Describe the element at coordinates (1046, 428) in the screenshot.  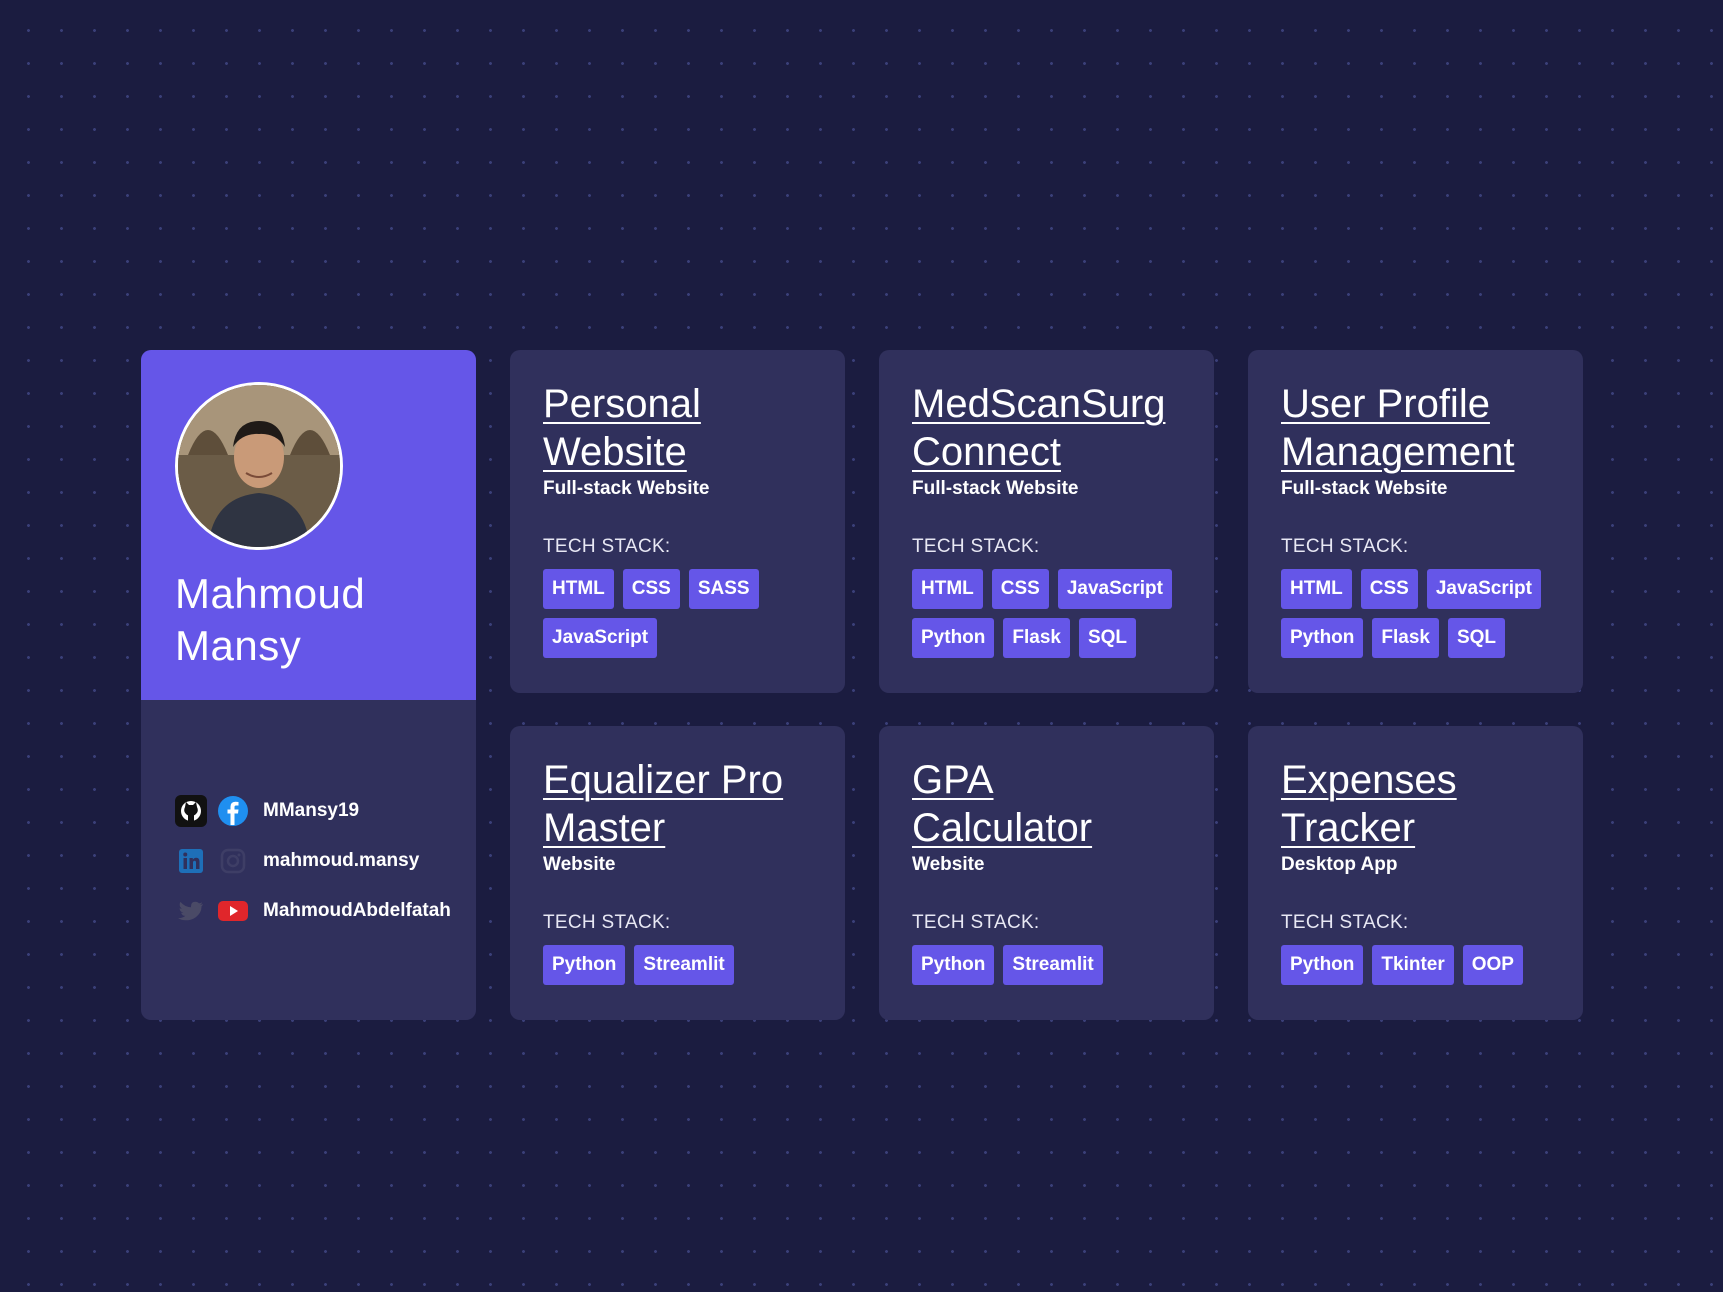
I see `project-title-link: MedScanSurg Connect` at that location.